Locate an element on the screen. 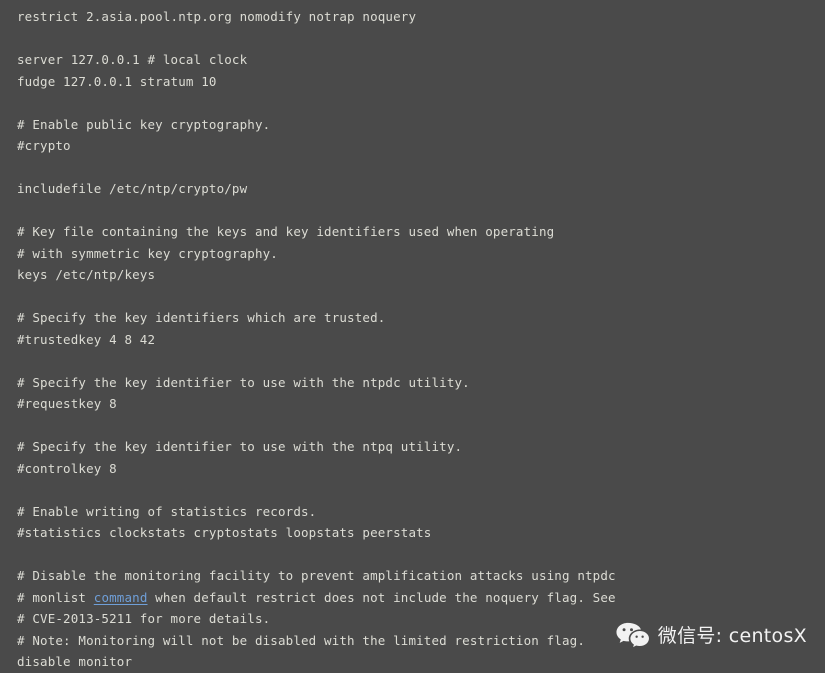 The image size is (825, 673). code-line: #crypto is located at coordinates (44, 145).